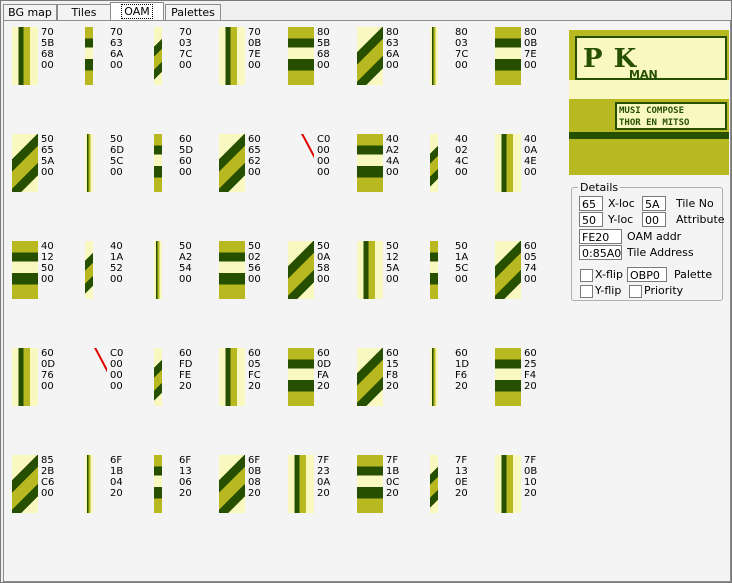  Describe the element at coordinates (323, 150) in the screenshot. I see `x-value: 00` at that location.